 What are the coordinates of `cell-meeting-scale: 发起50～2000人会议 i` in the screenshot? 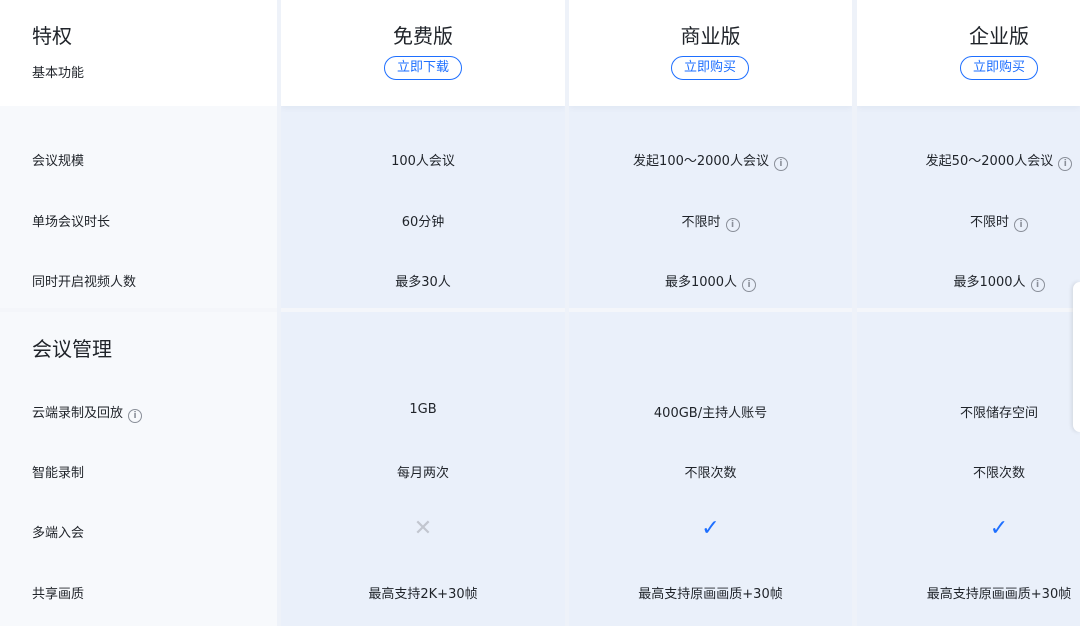 It's located at (968, 160).